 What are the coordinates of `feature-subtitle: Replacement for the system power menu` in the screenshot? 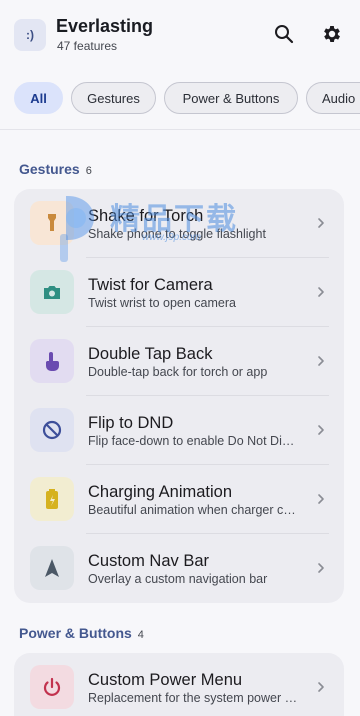 It's located at (193, 698).